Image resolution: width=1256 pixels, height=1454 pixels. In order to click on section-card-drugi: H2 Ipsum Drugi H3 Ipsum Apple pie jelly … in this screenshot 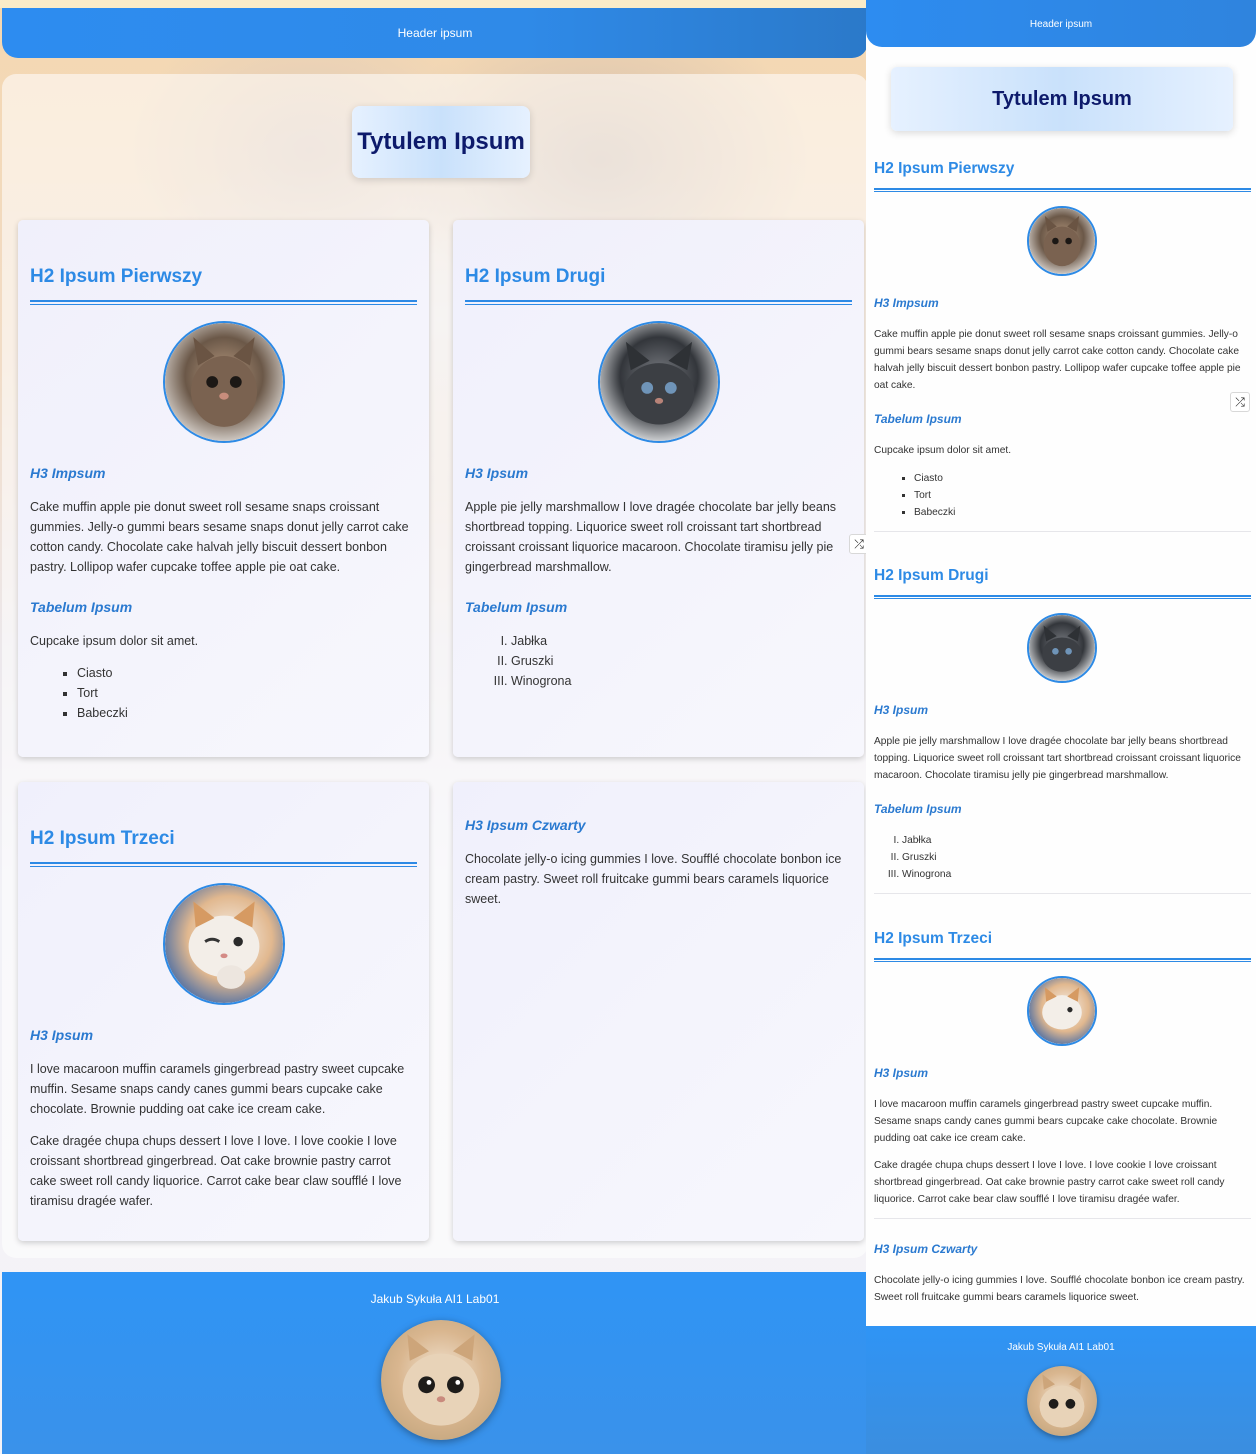, I will do `click(658, 488)`.